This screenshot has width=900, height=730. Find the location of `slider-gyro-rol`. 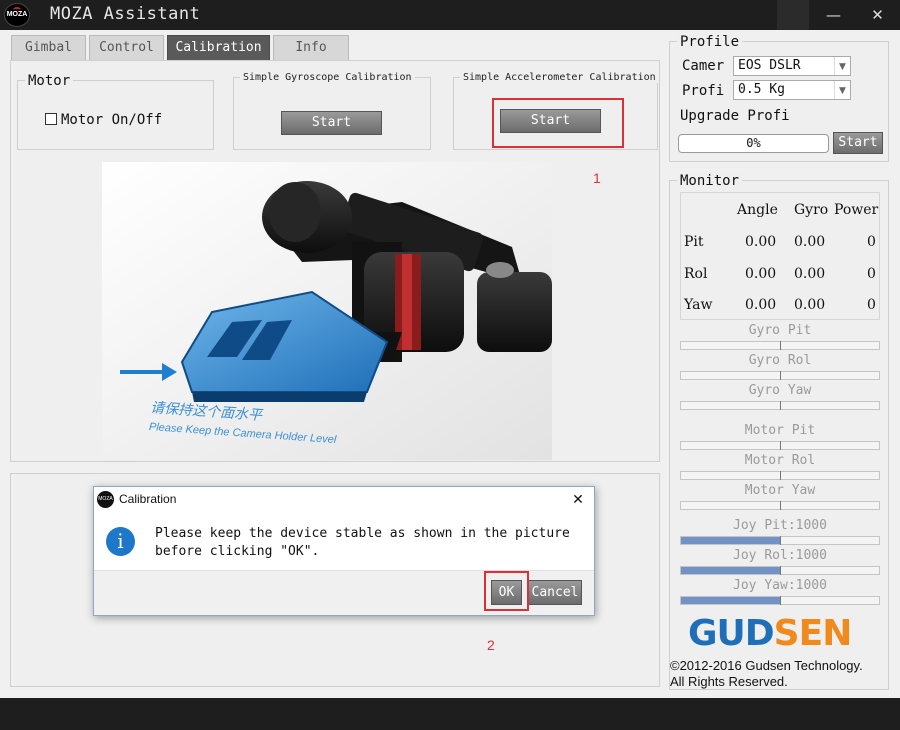

slider-gyro-rol is located at coordinates (780, 375).